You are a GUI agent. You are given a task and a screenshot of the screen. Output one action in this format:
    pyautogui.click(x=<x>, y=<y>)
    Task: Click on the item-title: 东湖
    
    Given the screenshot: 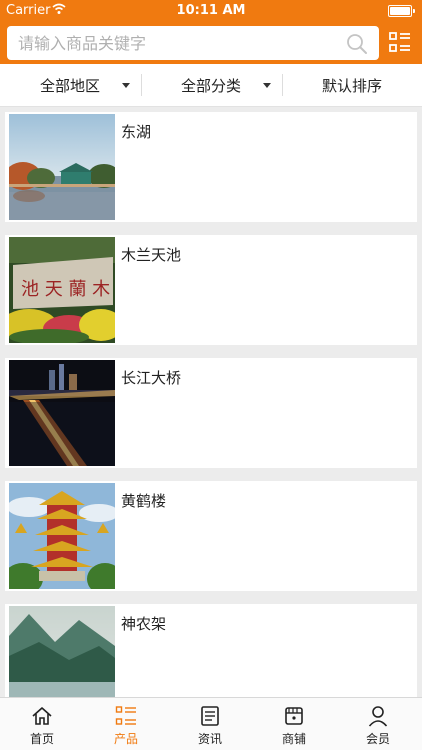 What is the action you would take?
    pyautogui.click(x=136, y=132)
    